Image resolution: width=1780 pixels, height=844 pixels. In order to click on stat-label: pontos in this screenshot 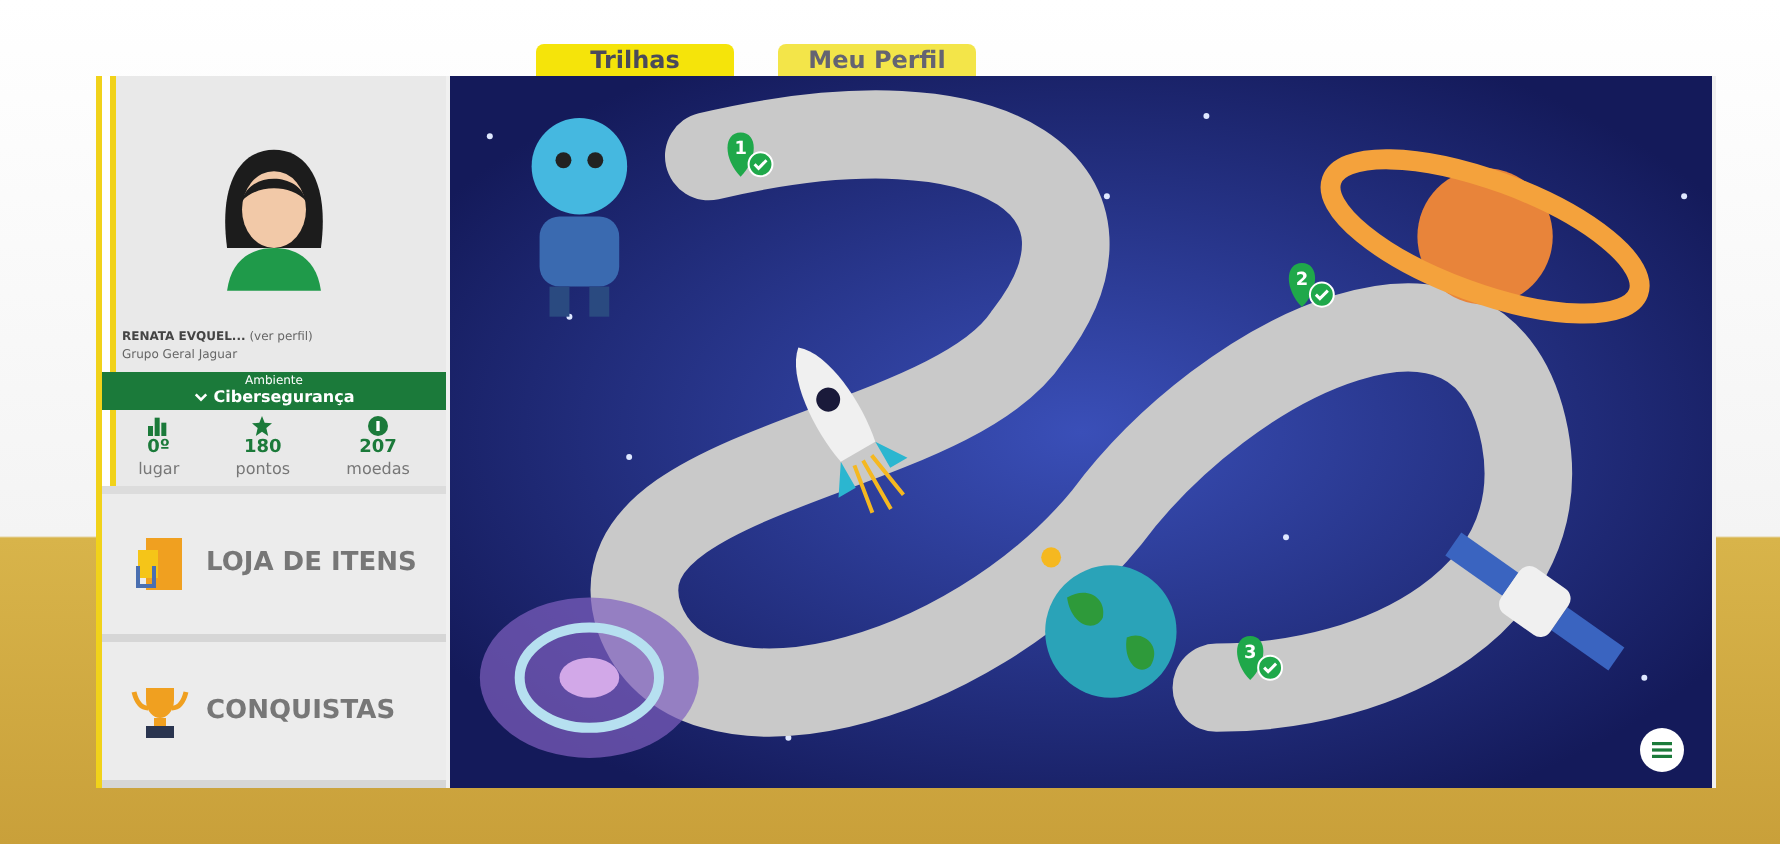, I will do `click(263, 469)`.